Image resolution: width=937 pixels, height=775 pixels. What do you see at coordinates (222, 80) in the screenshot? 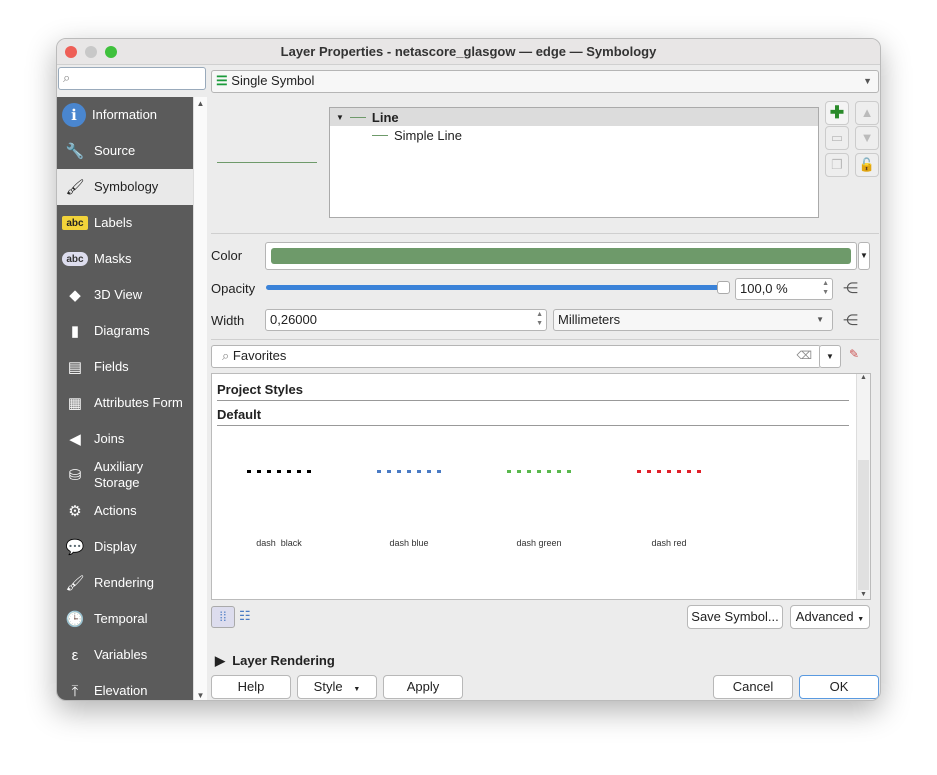
I see `single-symbol-icon: ☰` at bounding box center [222, 80].